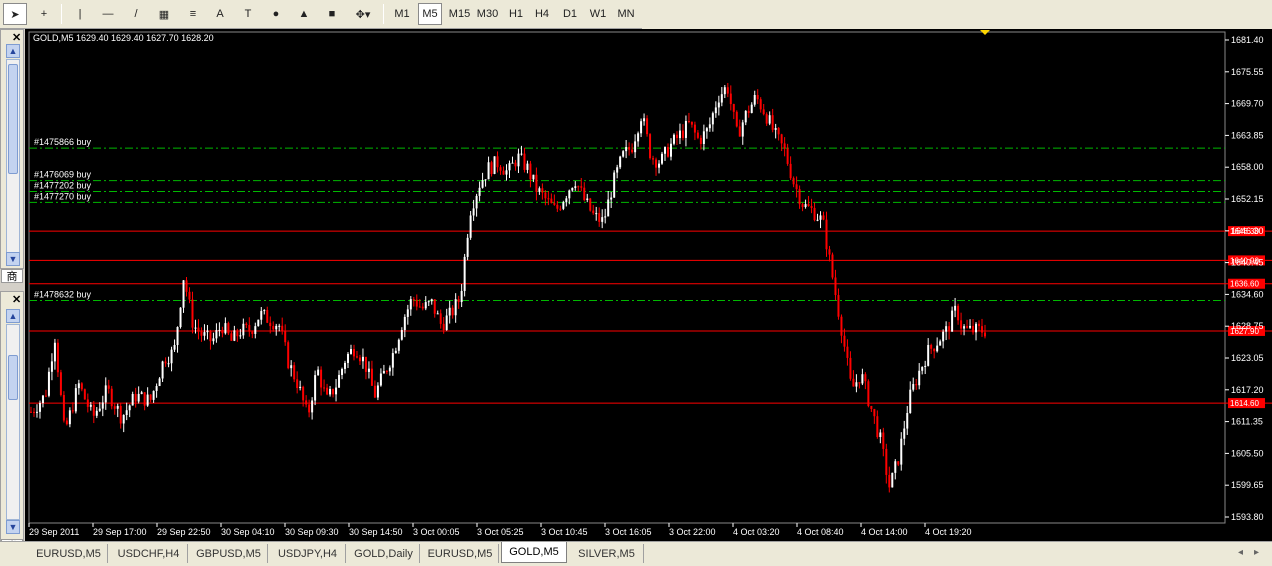 The height and width of the screenshot is (566, 1272). What do you see at coordinates (570, 14) in the screenshot?
I see `timeframe-d1-button: D1` at bounding box center [570, 14].